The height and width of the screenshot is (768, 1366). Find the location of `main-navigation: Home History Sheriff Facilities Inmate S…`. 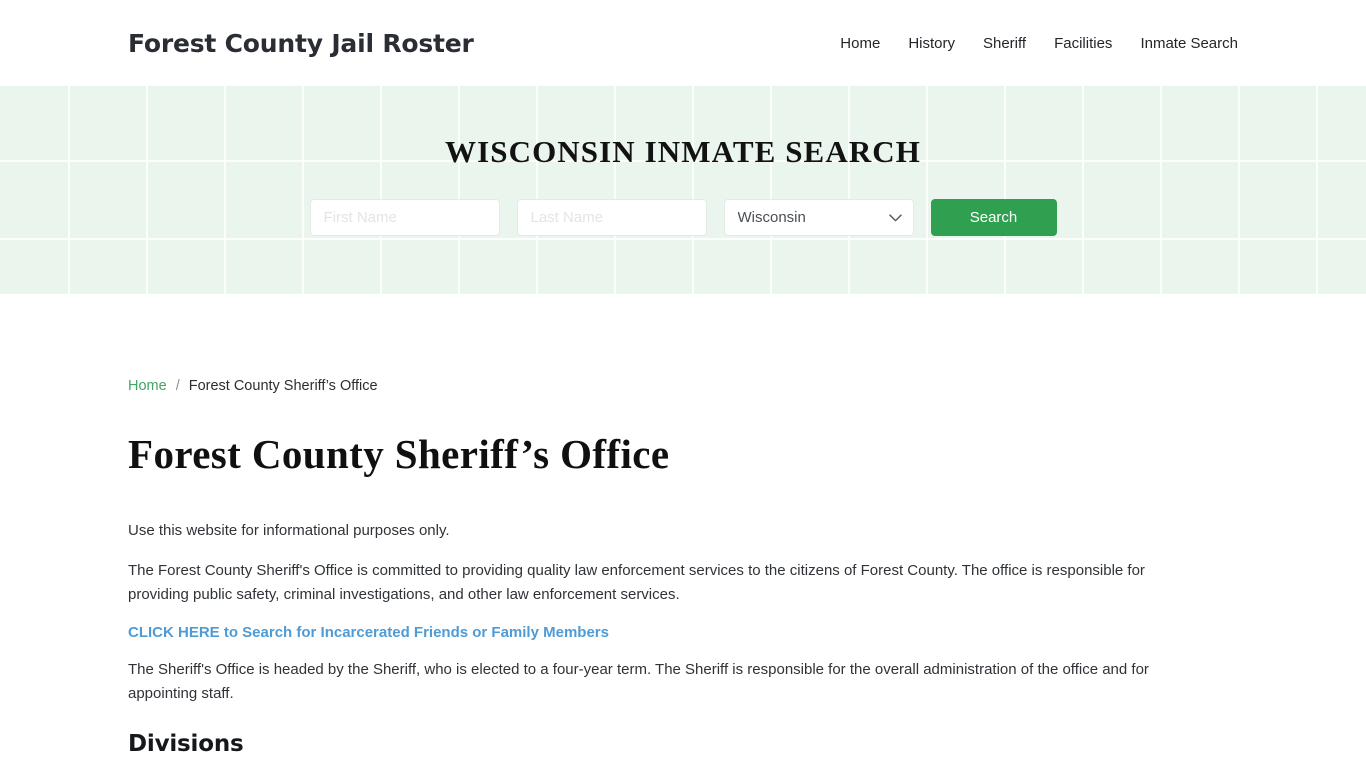

main-navigation: Home History Sheriff Facilities Inmate S… is located at coordinates (1039, 43).